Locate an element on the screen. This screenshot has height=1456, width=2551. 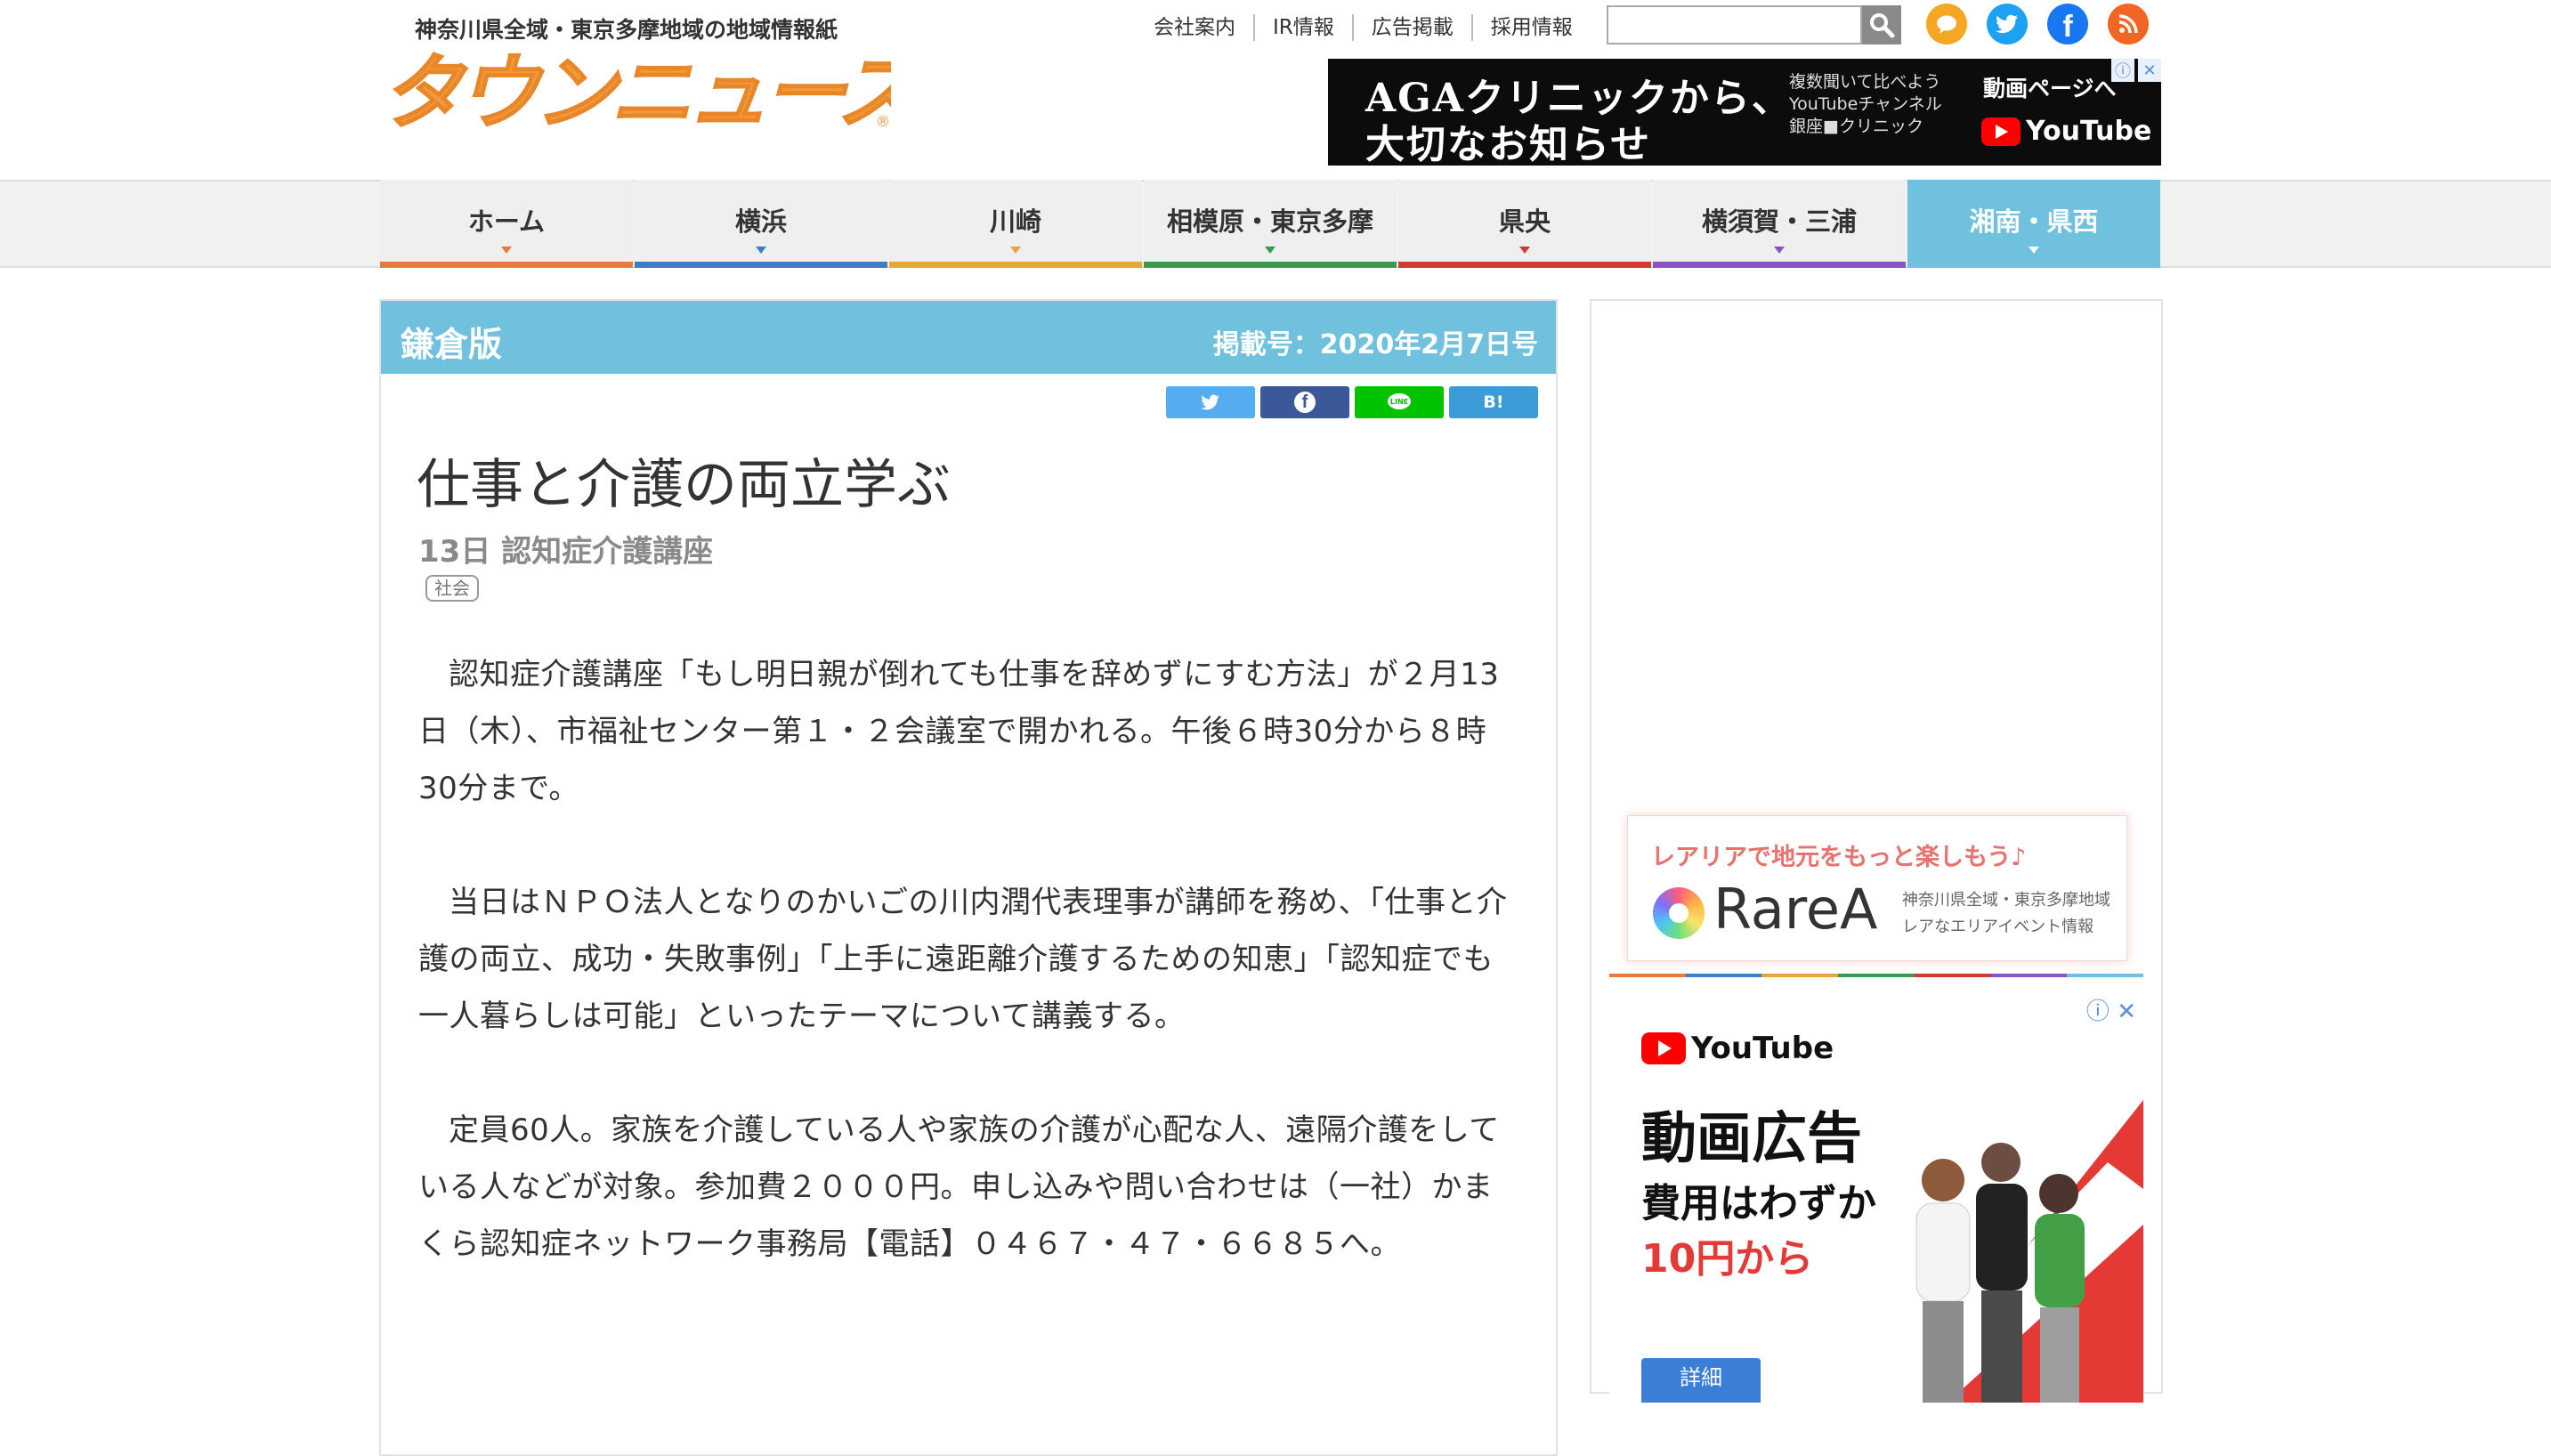
ad-side-text: 複数聞いて比べよう YouTubeチャンネル 銀座■クリニック is located at coordinates (1865, 104).